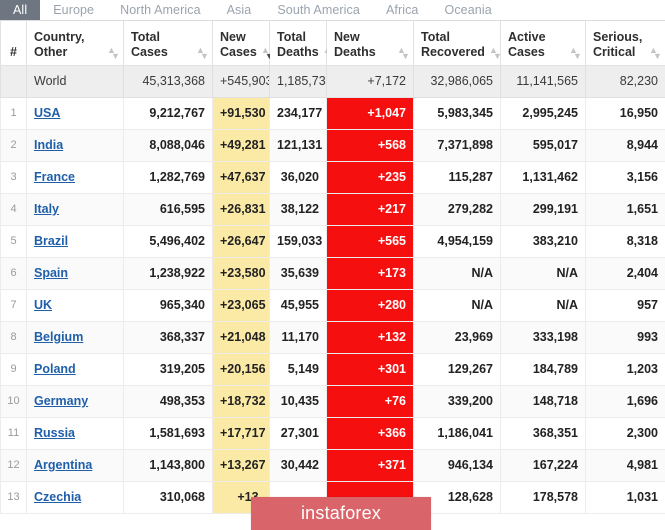  I want to click on row-serious-critical: 957, so click(625, 305).